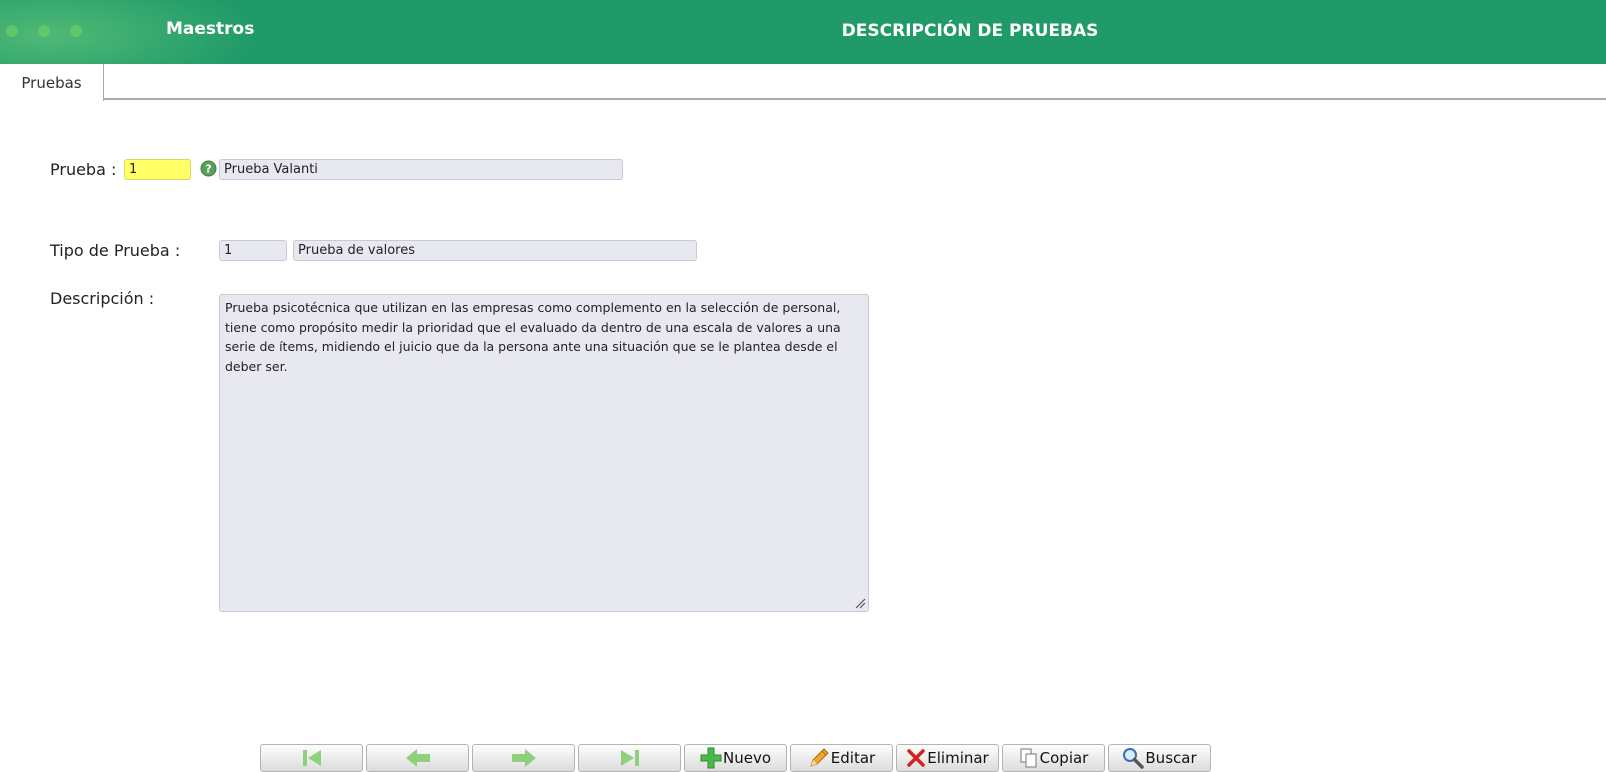  I want to click on prueba-name-field, so click(421, 169).